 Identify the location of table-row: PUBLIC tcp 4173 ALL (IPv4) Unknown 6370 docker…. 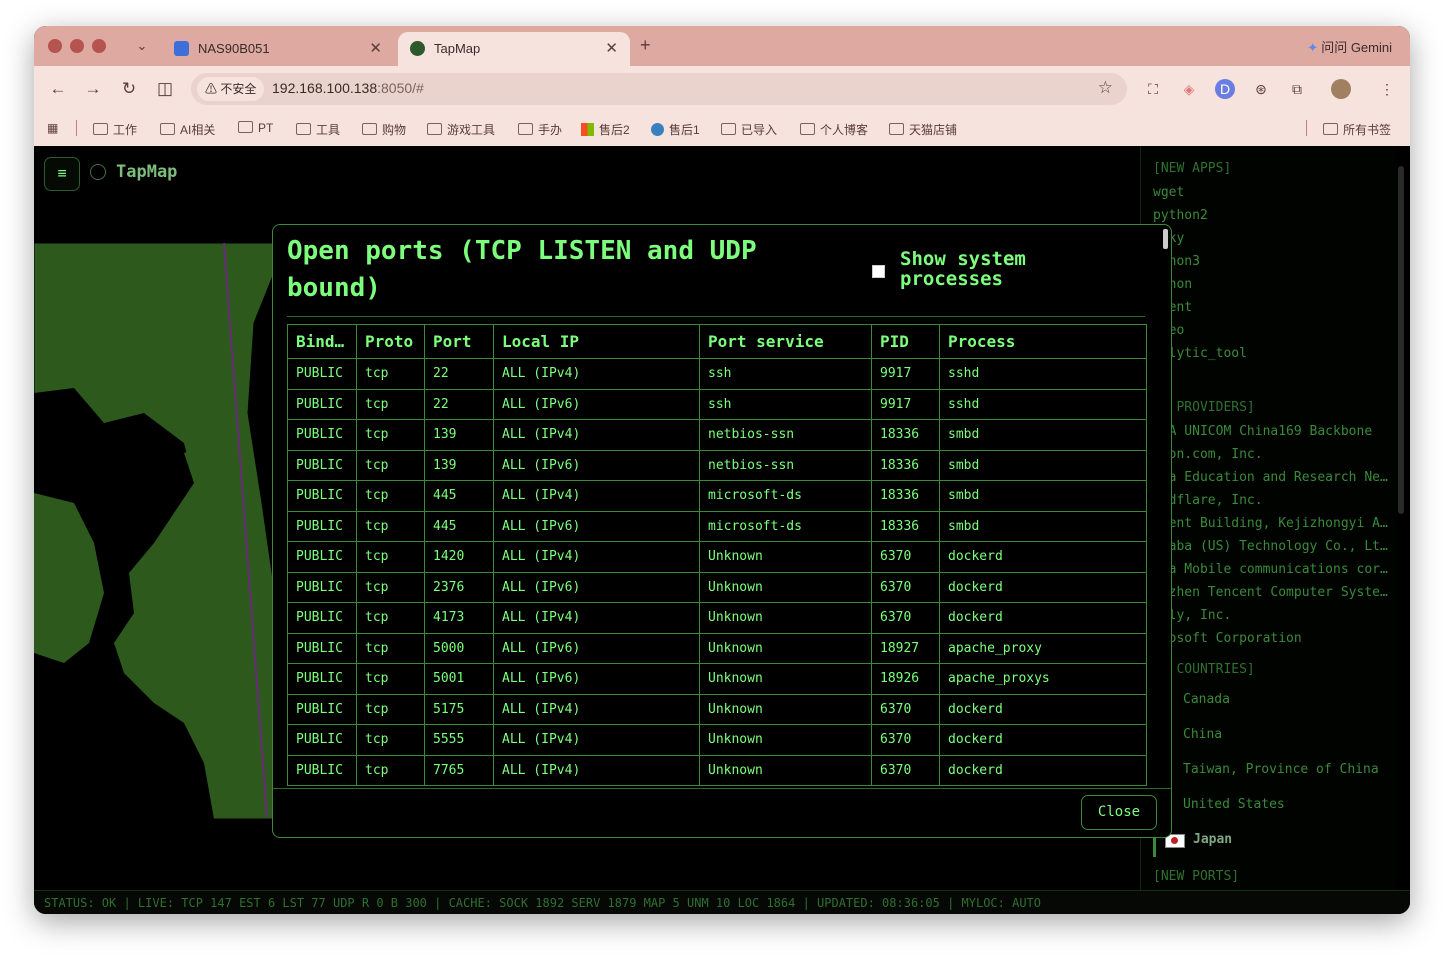
(717, 618).